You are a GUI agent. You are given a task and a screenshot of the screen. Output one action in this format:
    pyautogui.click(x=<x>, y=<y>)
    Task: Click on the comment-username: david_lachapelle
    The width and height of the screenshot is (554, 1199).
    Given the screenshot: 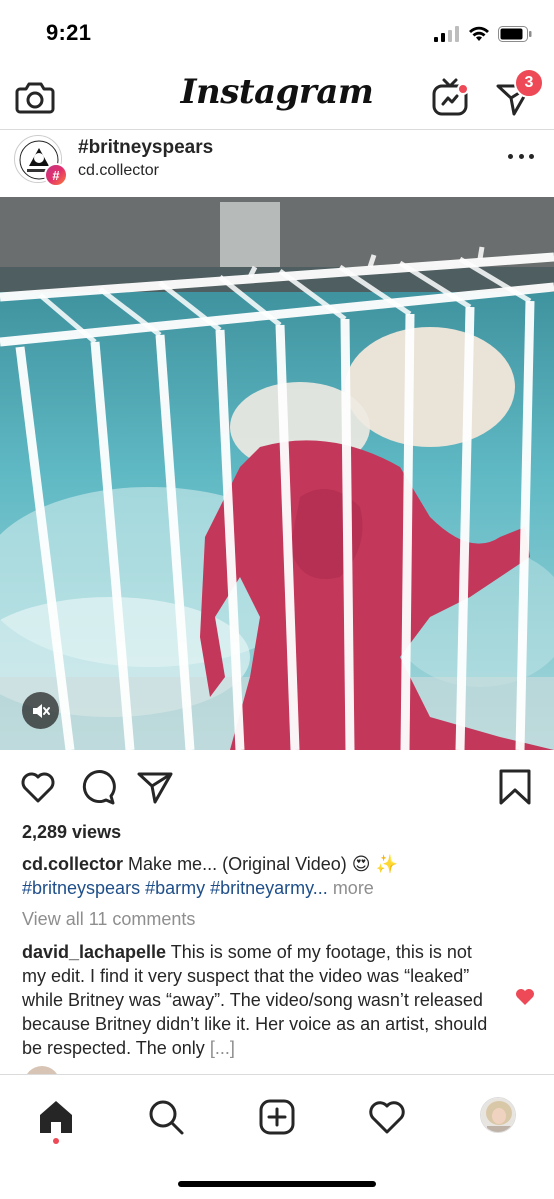 What is the action you would take?
    pyautogui.click(x=94, y=952)
    